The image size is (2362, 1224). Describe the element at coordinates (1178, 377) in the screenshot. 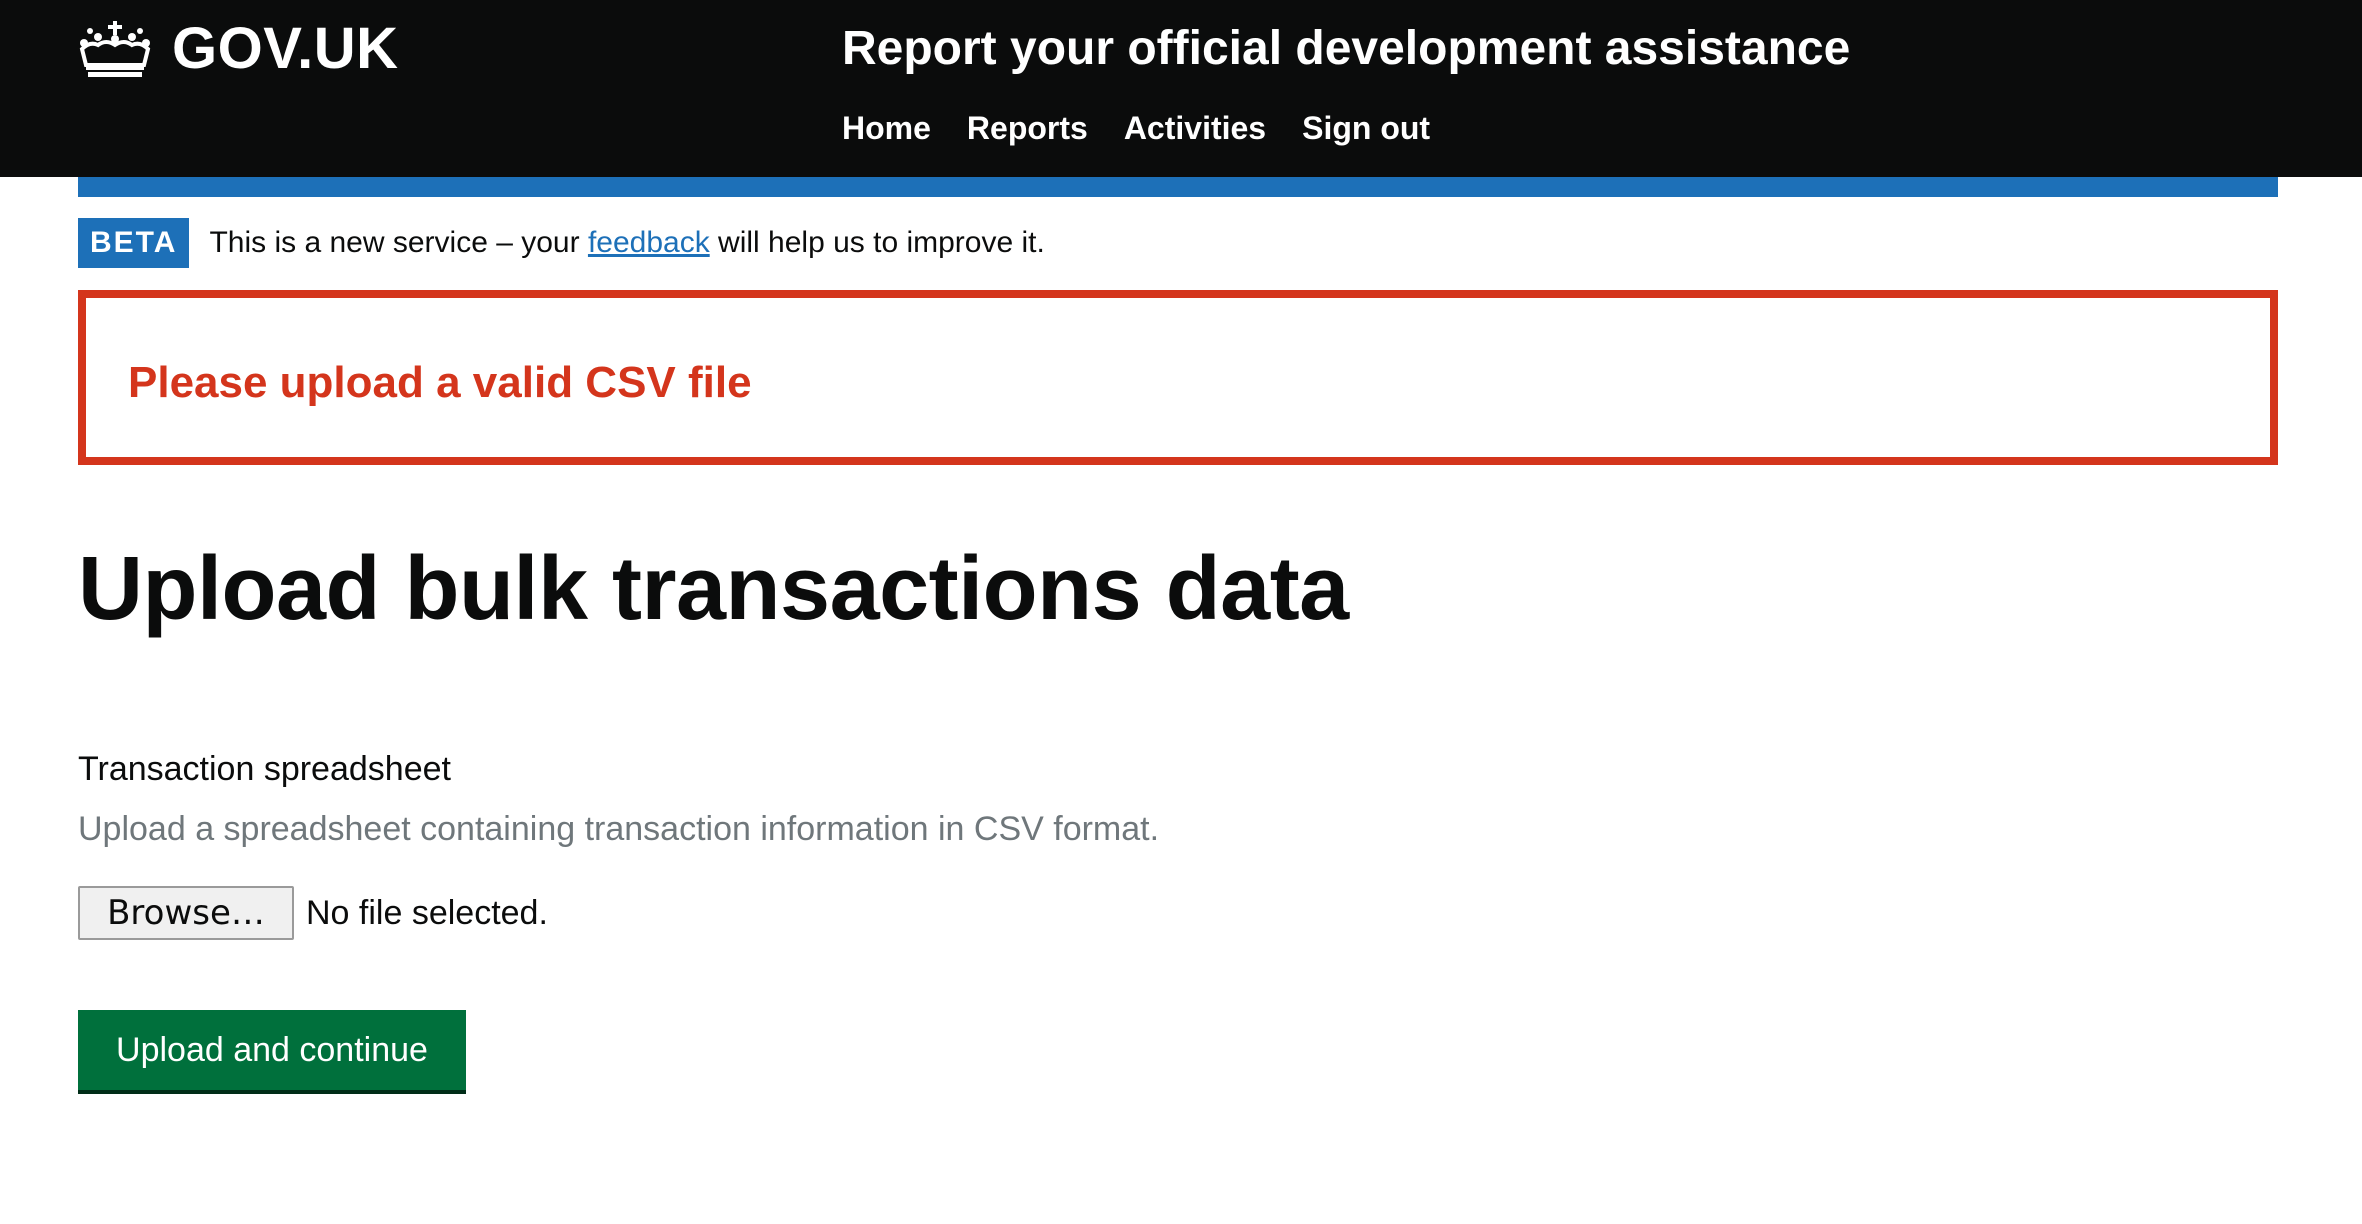

I see `error-summary: Please upload a valid CSV file` at that location.